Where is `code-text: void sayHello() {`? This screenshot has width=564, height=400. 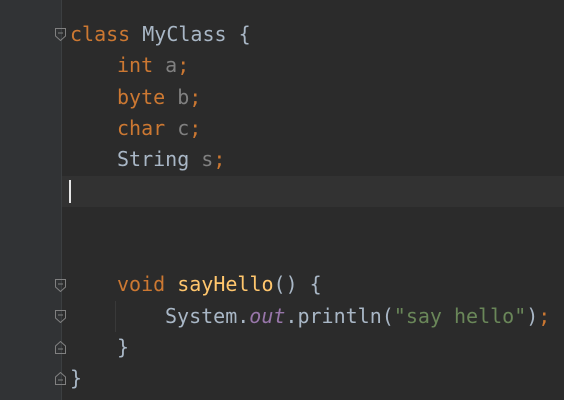 code-text: void sayHello() { is located at coordinates (219, 284).